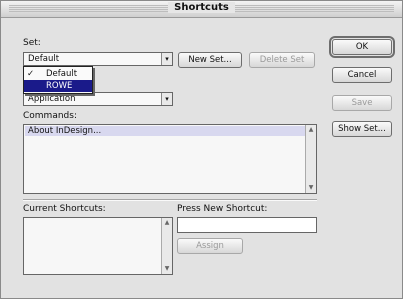  Describe the element at coordinates (50, 116) in the screenshot. I see `commands-label: Commands:` at that location.